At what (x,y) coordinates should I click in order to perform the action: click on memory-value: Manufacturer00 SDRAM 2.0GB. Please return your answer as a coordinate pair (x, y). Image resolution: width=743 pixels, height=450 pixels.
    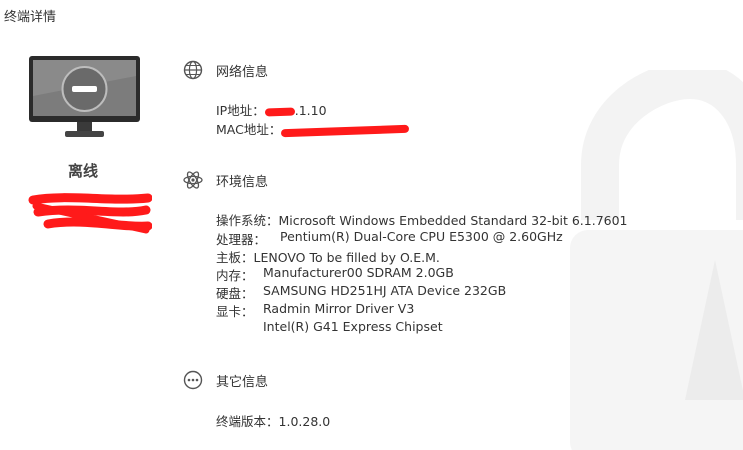
    Looking at the image, I should click on (358, 272).